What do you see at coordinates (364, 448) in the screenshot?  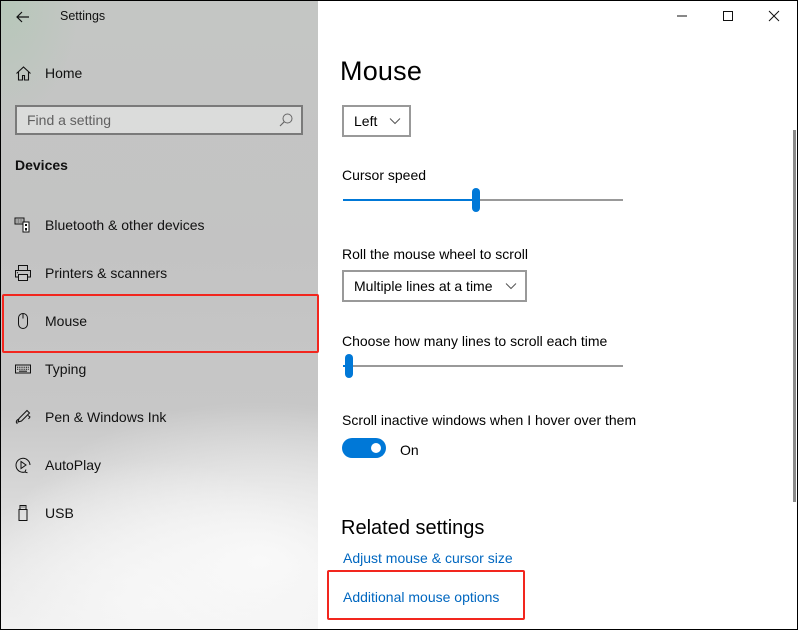 I see `scroll-inactive-toggle` at bounding box center [364, 448].